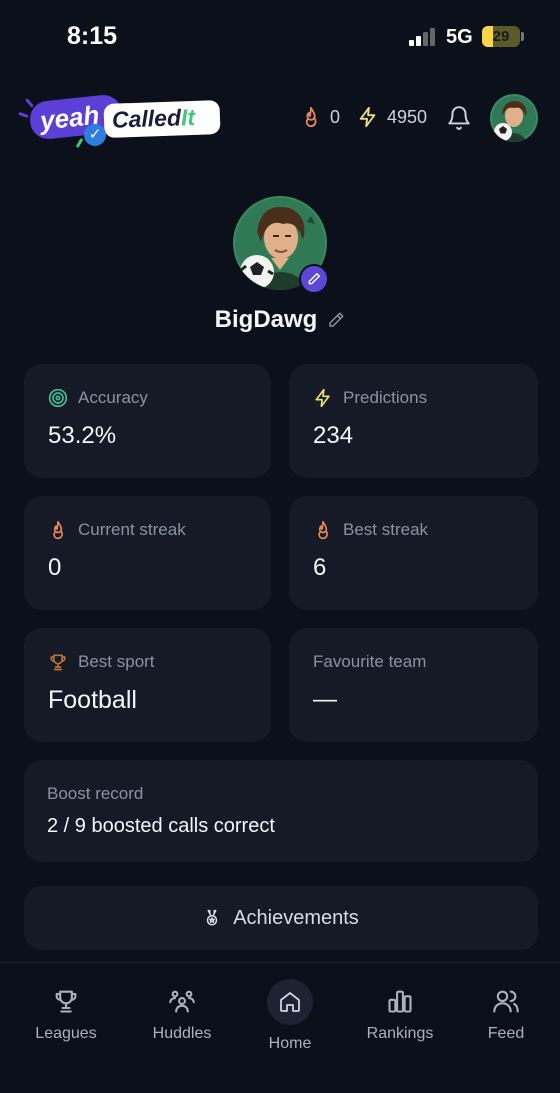 The width and height of the screenshot is (560, 1093). Describe the element at coordinates (182, 1033) in the screenshot. I see `nav-huddles-label: Huddles` at that location.